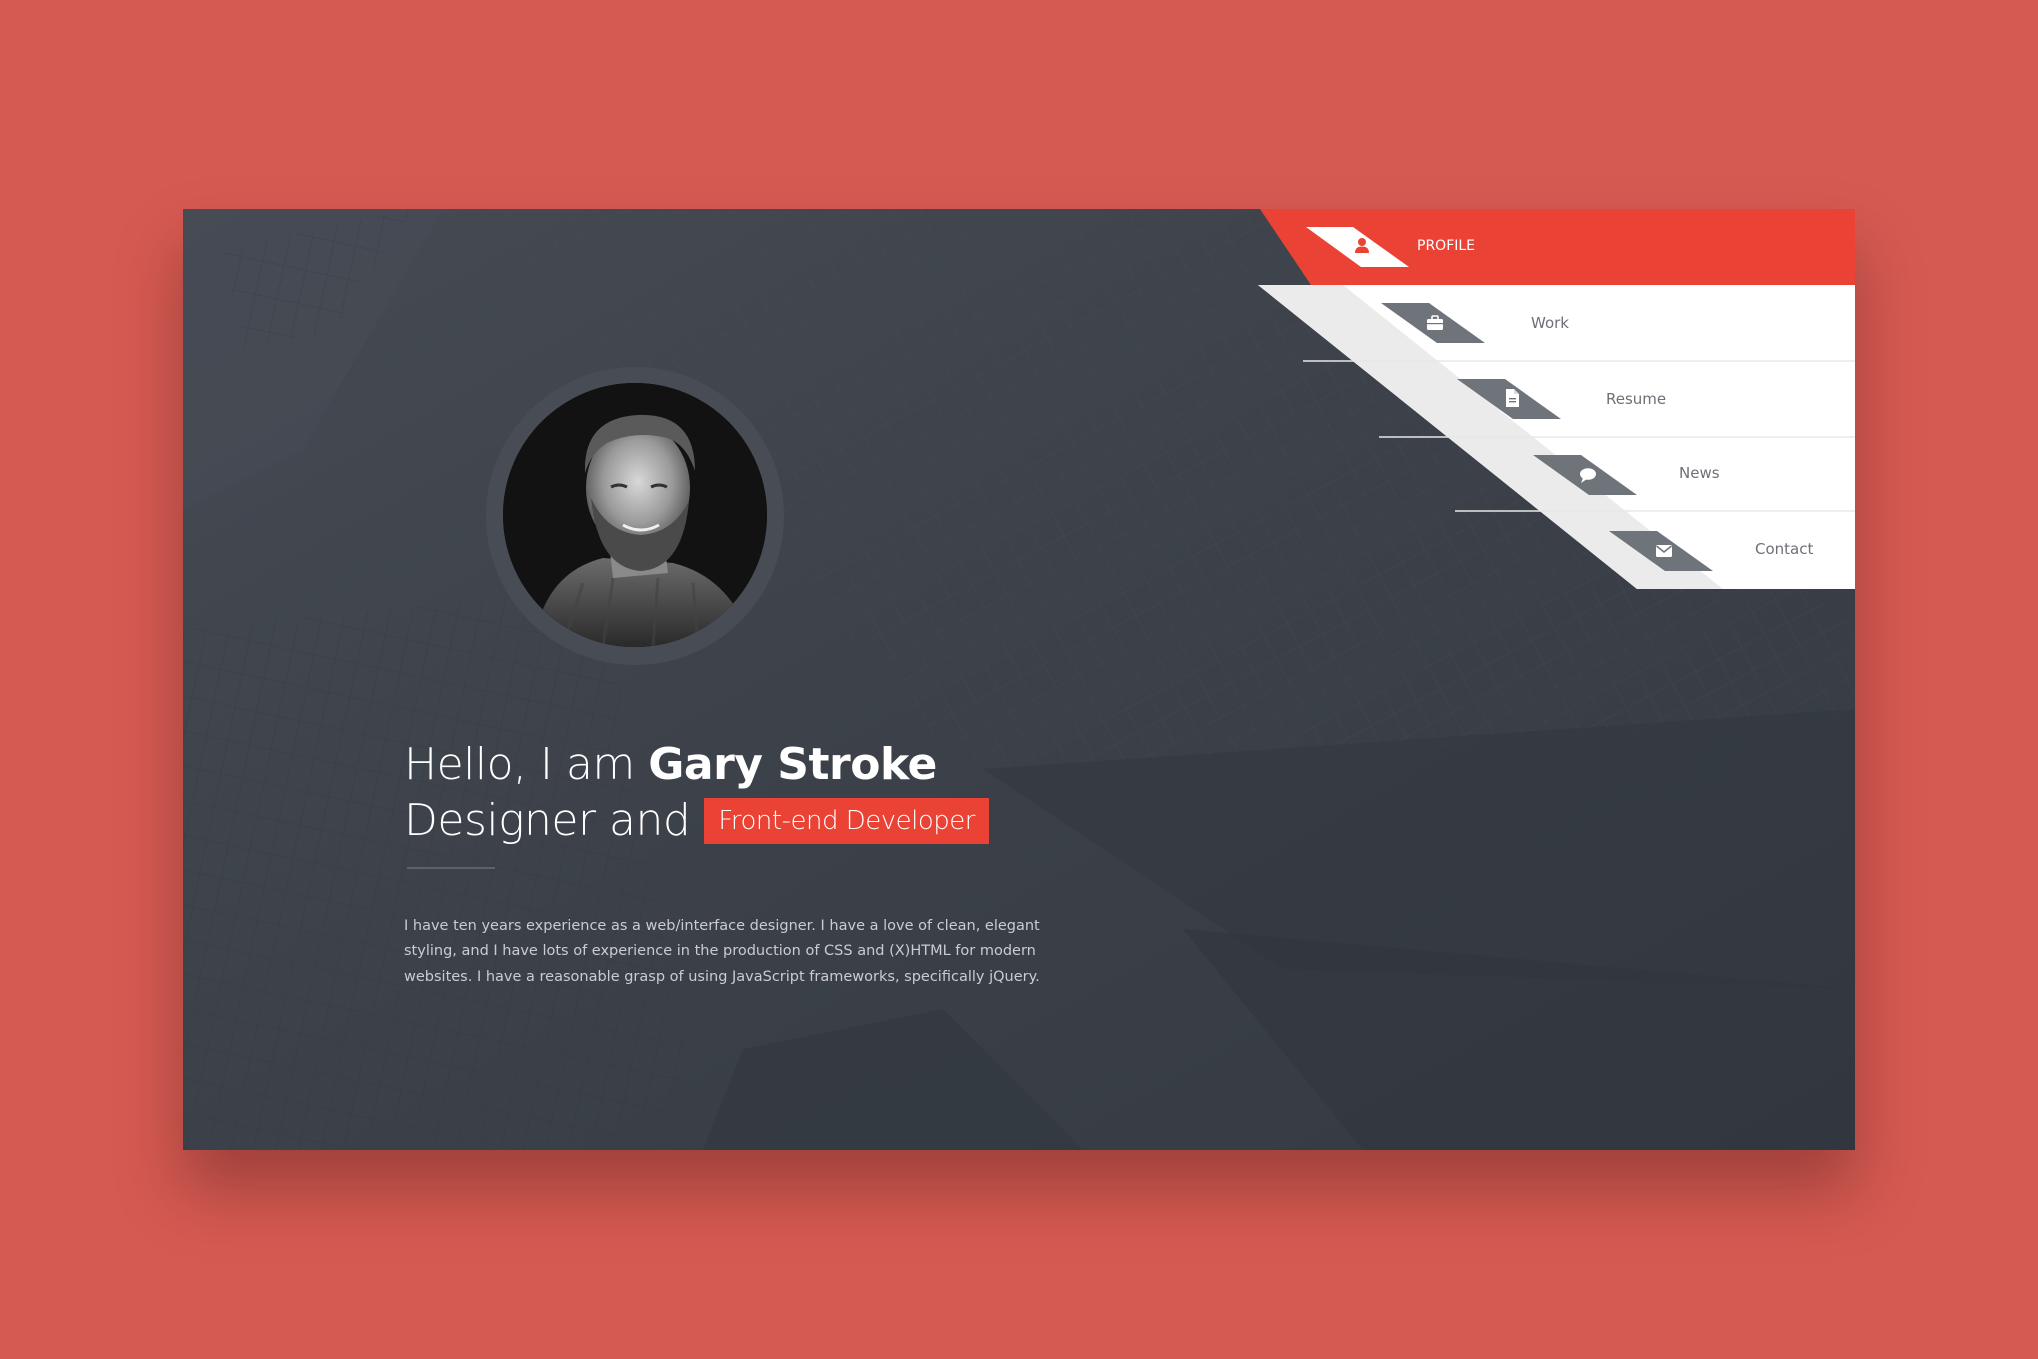 Image resolution: width=2038 pixels, height=1359 pixels. I want to click on briefcase-icon, so click(1435, 322).